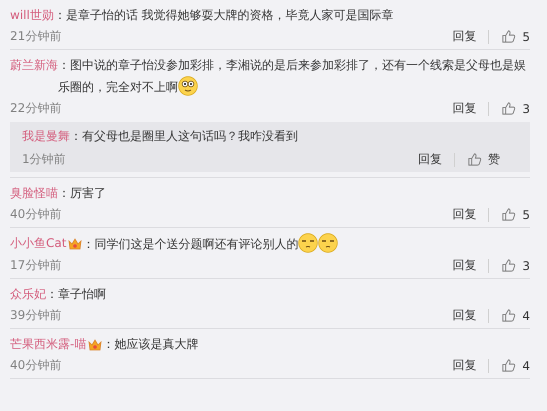 This screenshot has width=547, height=411. What do you see at coordinates (36, 36) in the screenshot?
I see `timestamp: 21分钟前` at bounding box center [36, 36].